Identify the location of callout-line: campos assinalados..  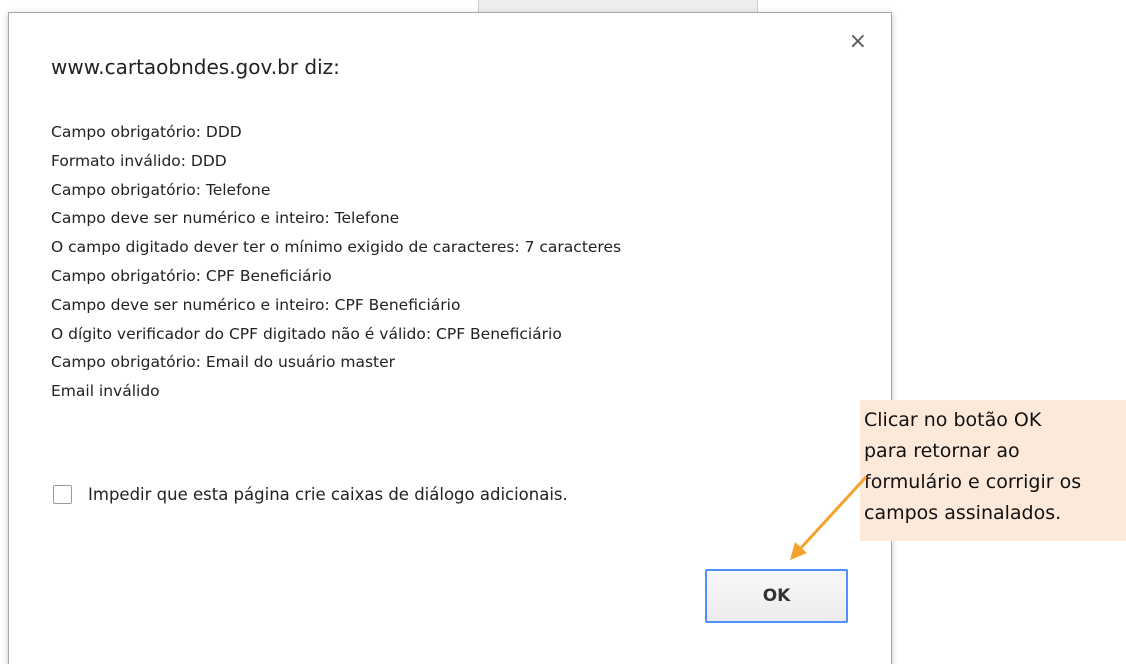
(963, 513).